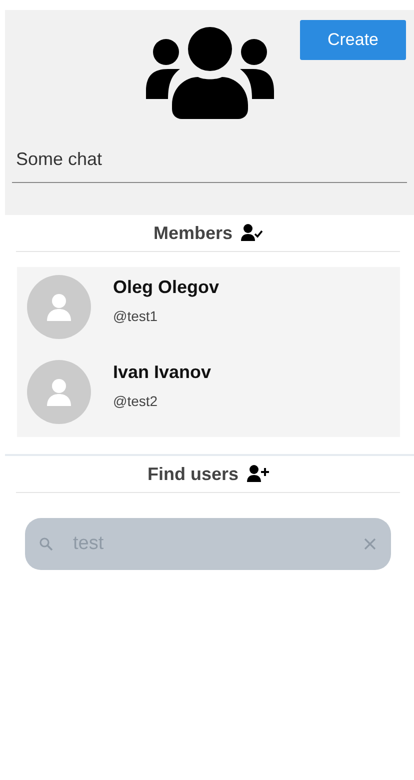 Image resolution: width=414 pixels, height=780 pixels. I want to click on create-button: Create, so click(353, 40).